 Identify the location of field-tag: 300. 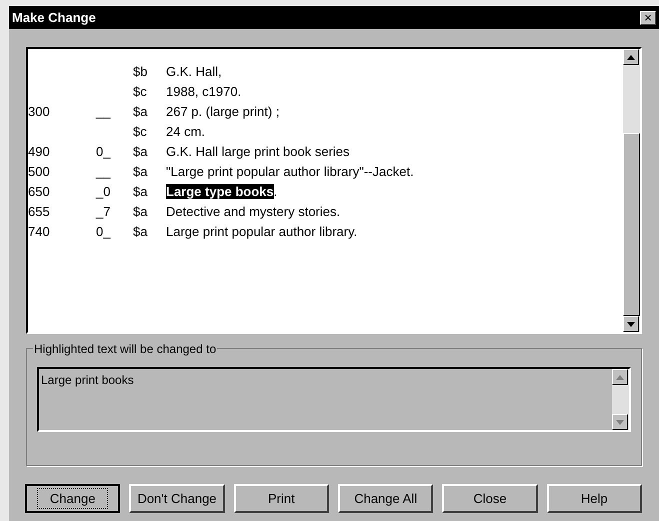
(39, 112).